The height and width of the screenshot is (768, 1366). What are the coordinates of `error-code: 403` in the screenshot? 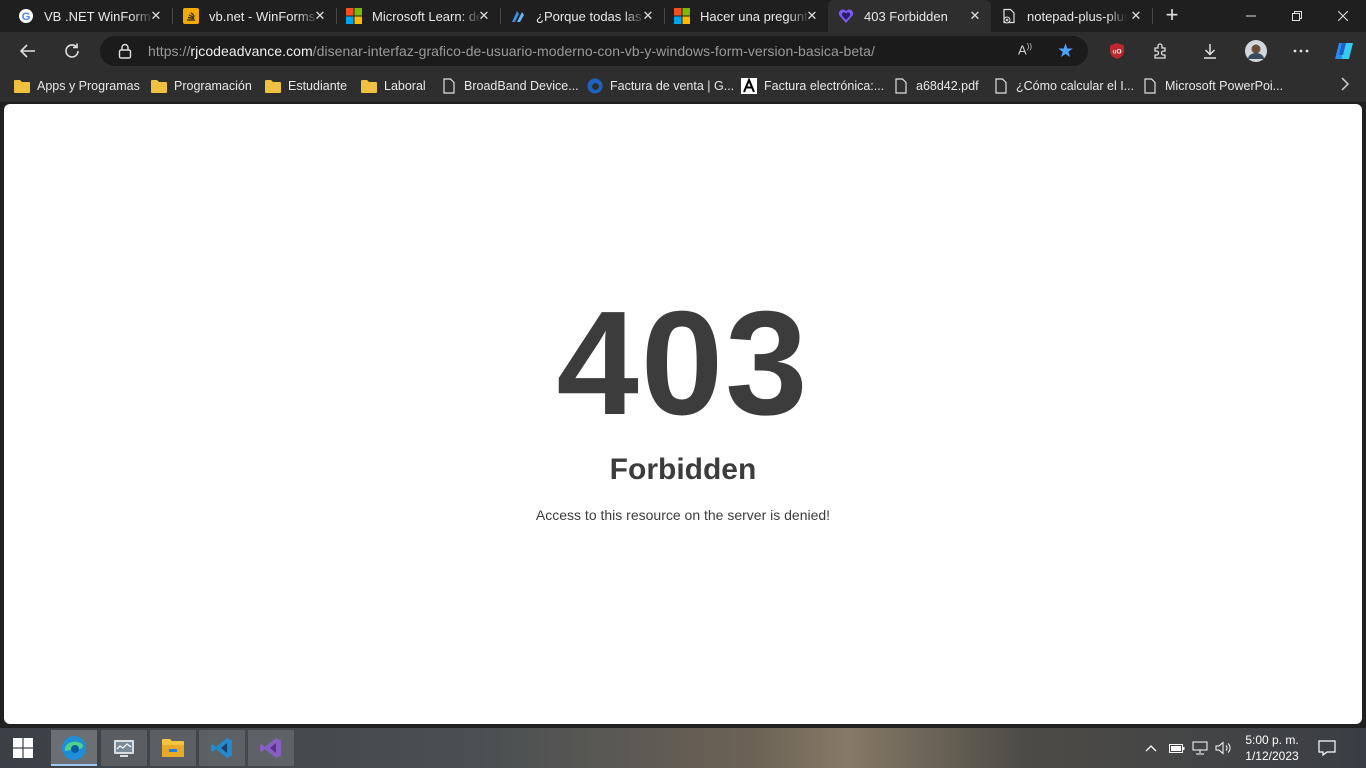 It's located at (683, 363).